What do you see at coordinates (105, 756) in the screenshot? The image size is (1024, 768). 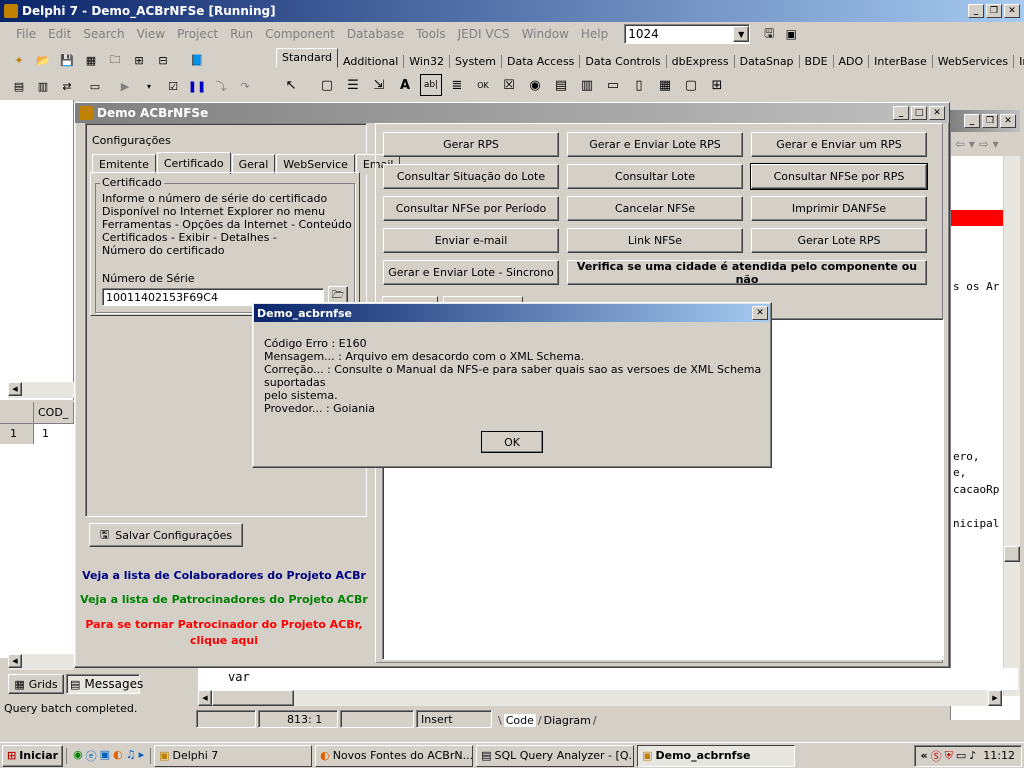 I see `quicklaunch-icon-3: ▣` at bounding box center [105, 756].